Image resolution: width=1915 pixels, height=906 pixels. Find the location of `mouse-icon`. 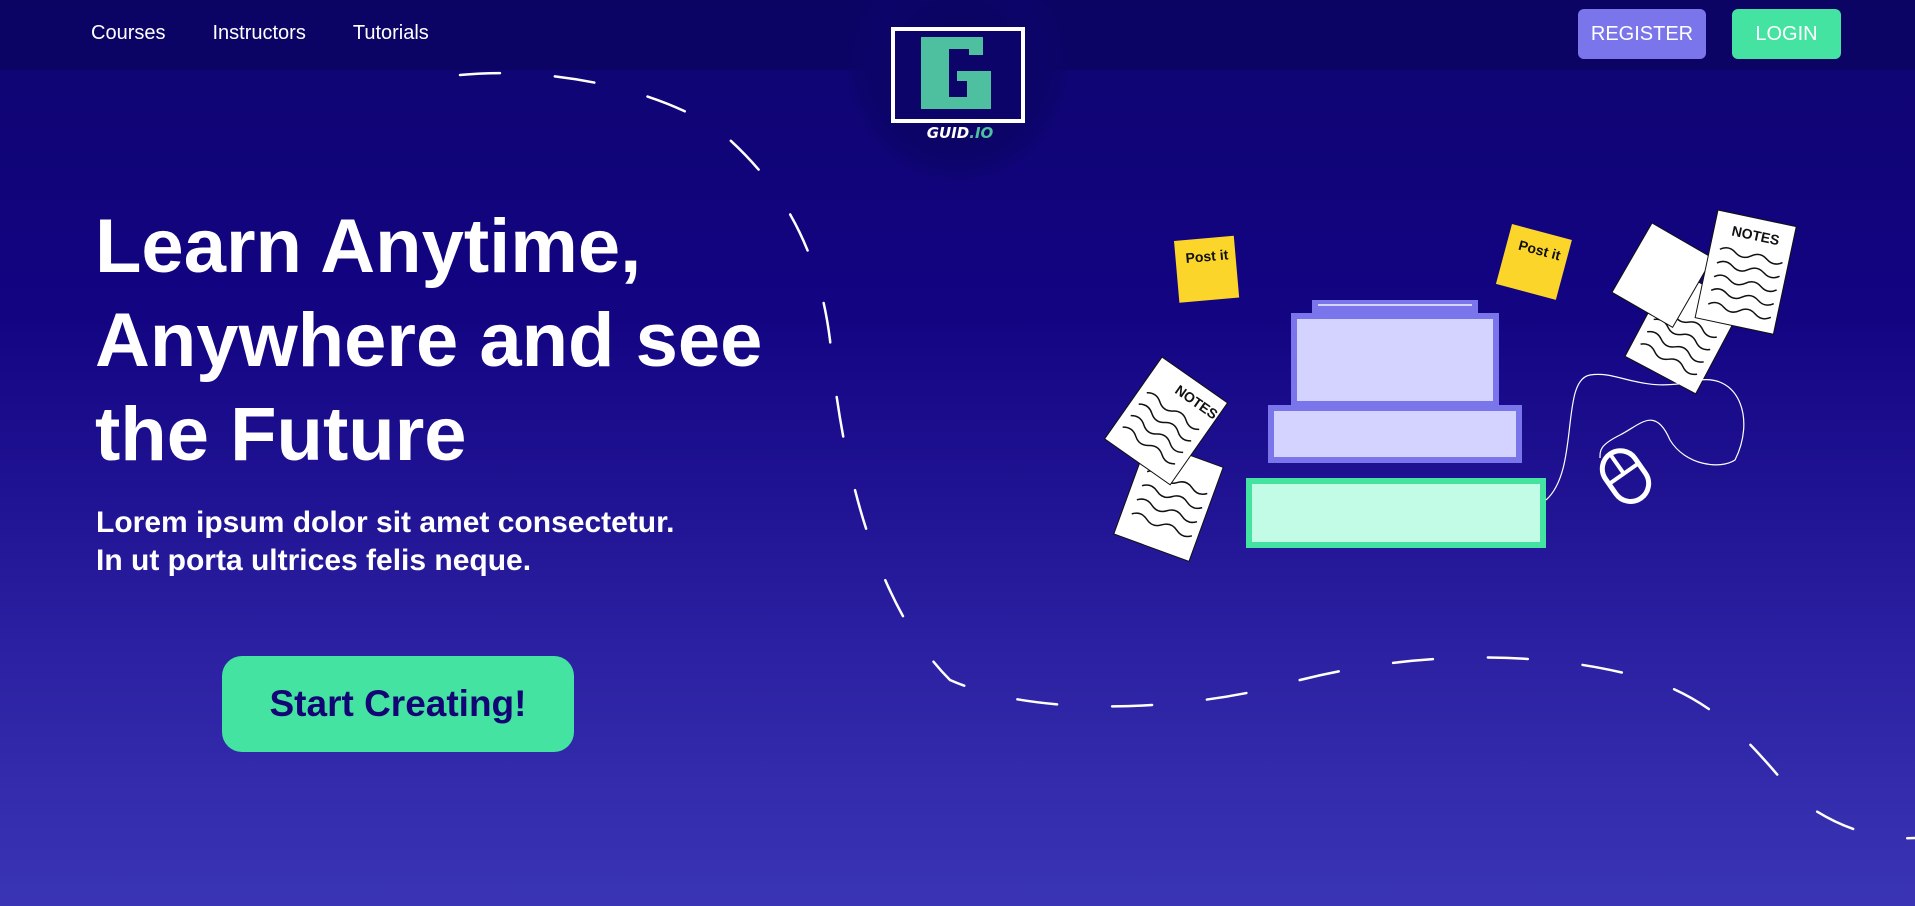

mouse-icon is located at coordinates (1625, 476).